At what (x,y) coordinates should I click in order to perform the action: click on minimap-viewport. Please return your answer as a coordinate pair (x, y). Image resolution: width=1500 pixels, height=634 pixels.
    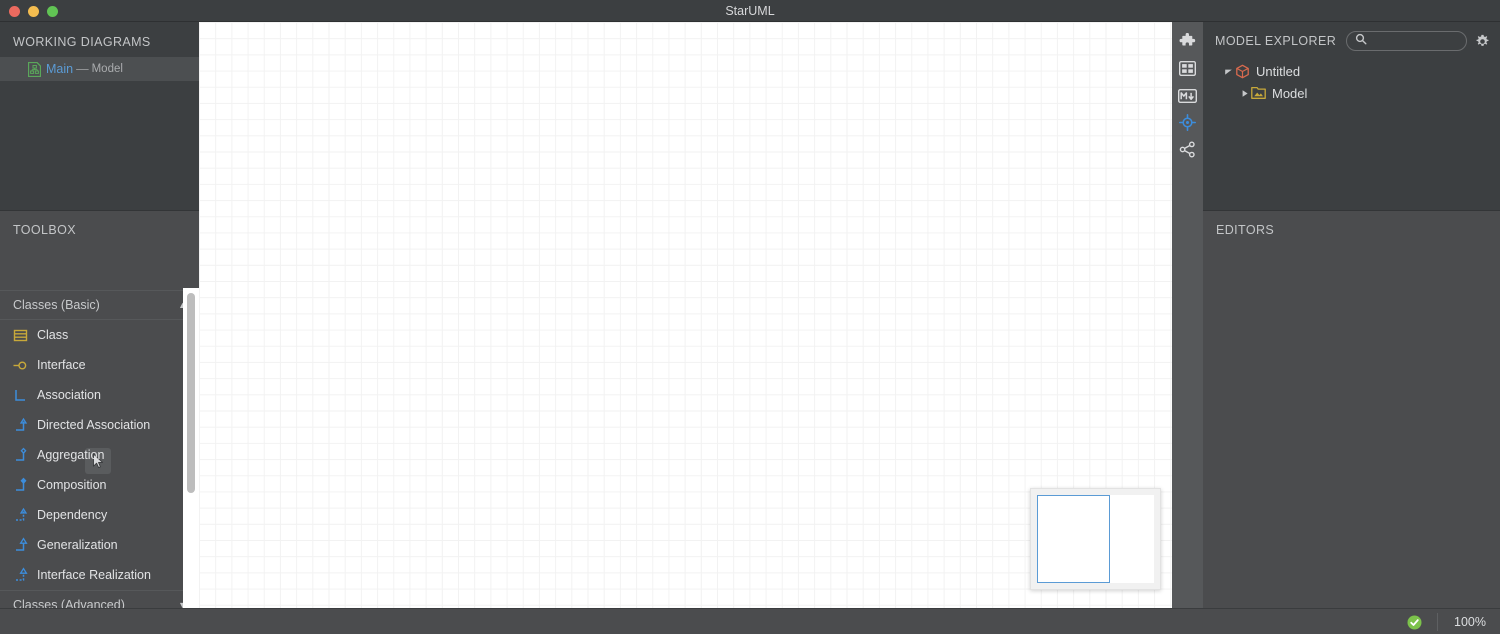
    Looking at the image, I should click on (1073, 539).